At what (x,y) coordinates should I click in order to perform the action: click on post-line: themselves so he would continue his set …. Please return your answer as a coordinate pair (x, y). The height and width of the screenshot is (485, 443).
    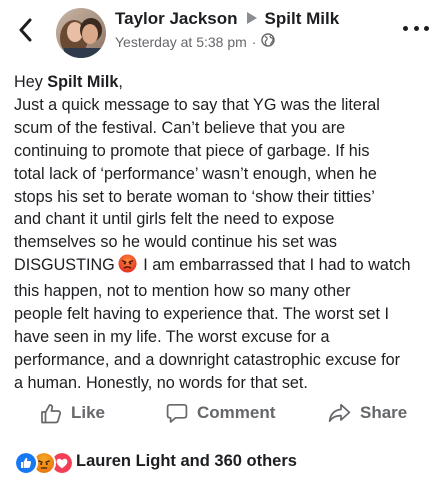
    Looking at the image, I should click on (176, 242).